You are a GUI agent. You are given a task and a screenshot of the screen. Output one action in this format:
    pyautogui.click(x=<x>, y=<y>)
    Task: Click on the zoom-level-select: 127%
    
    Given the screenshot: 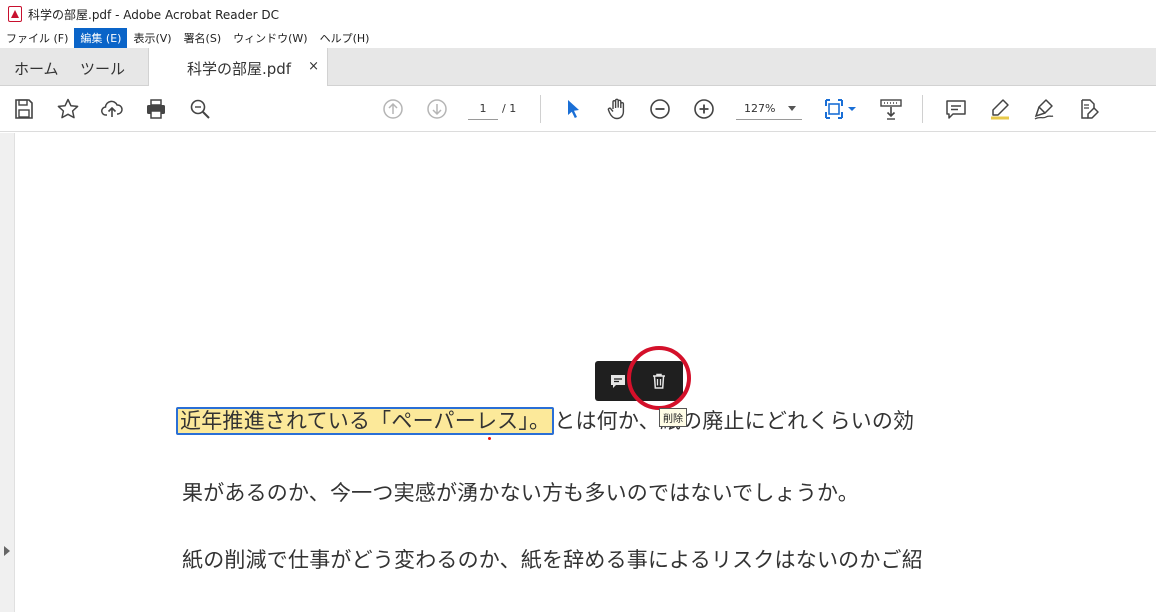 What is the action you would take?
    pyautogui.click(x=769, y=109)
    